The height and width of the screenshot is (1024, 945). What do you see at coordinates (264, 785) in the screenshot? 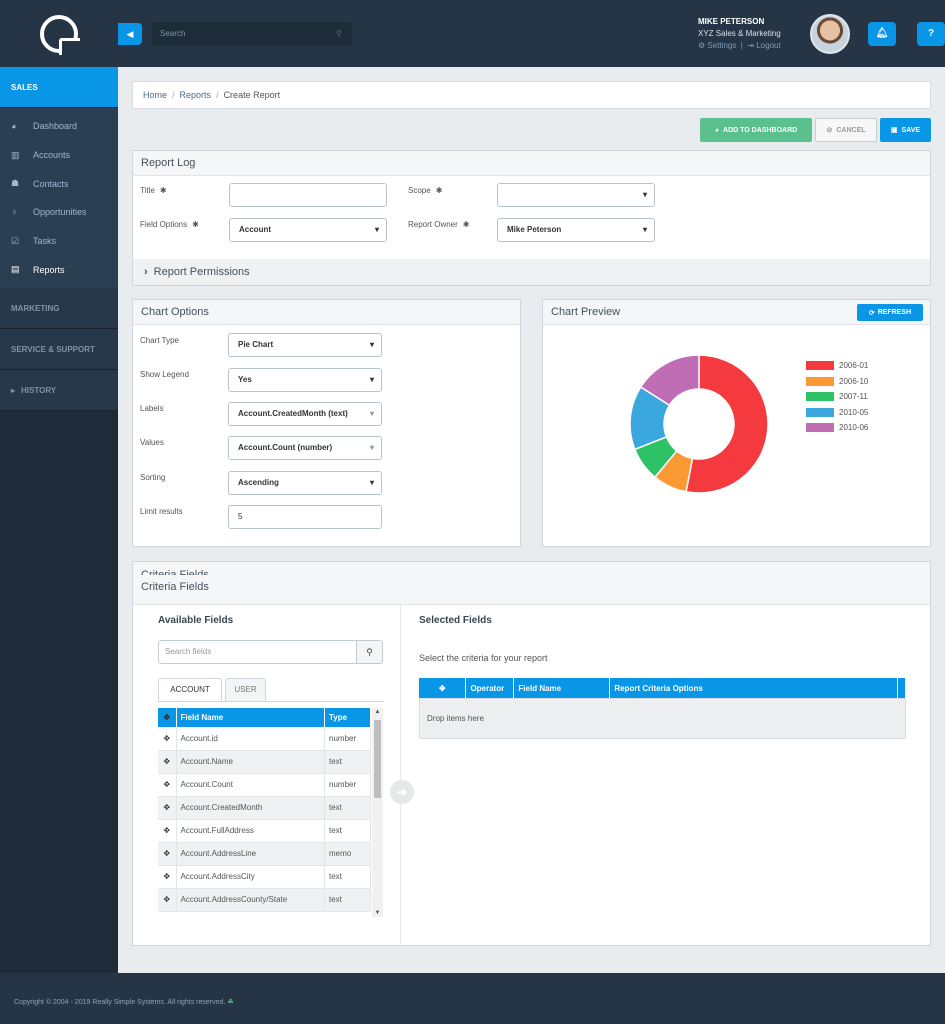
I see `table-row: ✥ Account.Count number` at bounding box center [264, 785].